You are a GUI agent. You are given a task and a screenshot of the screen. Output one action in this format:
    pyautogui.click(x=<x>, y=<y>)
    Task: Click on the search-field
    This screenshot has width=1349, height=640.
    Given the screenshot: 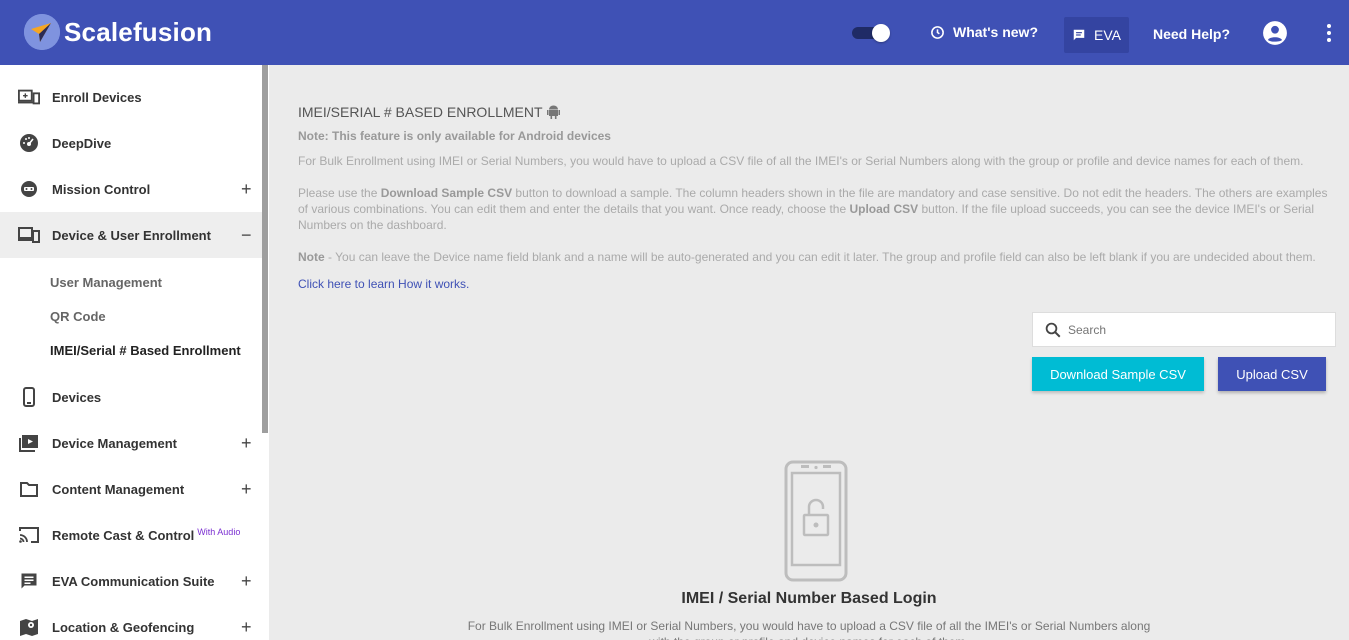 What is the action you would take?
    pyautogui.click(x=1184, y=329)
    